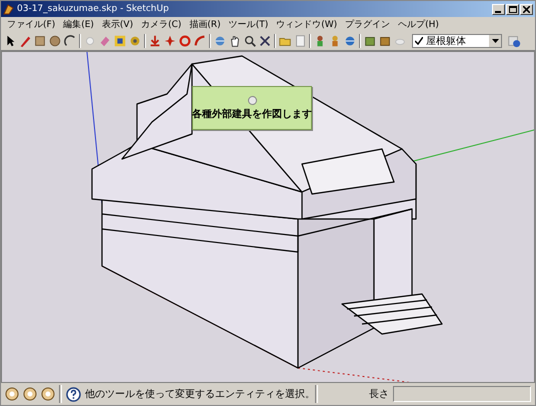  What do you see at coordinates (307, 24) in the screenshot?
I see `menu-item: ウィンドウ(W)` at bounding box center [307, 24].